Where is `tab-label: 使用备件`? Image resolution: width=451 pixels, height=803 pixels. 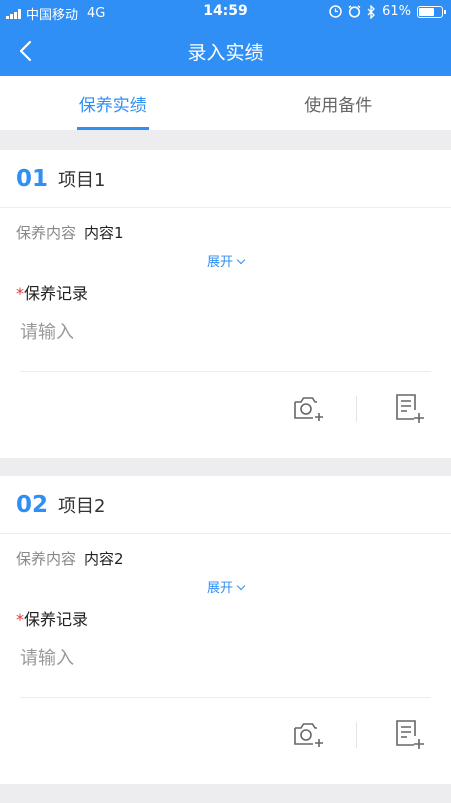
tab-label: 使用备件 is located at coordinates (338, 106).